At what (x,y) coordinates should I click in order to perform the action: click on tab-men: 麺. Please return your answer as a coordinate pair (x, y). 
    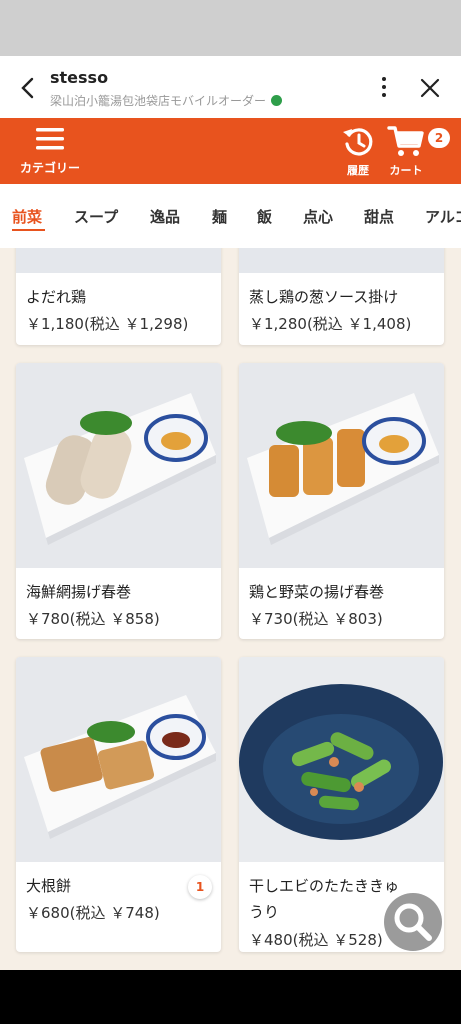
    Looking at the image, I should click on (219, 216).